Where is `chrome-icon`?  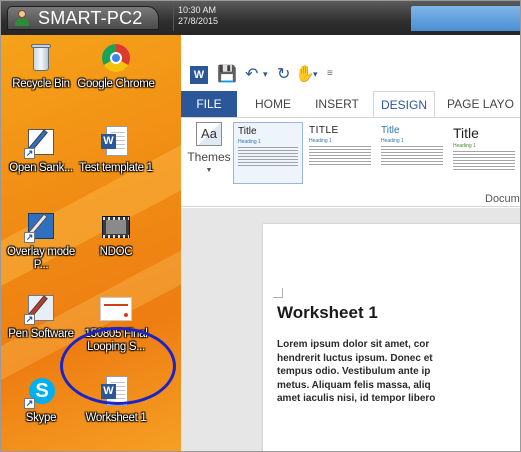
chrome-icon is located at coordinates (116, 58).